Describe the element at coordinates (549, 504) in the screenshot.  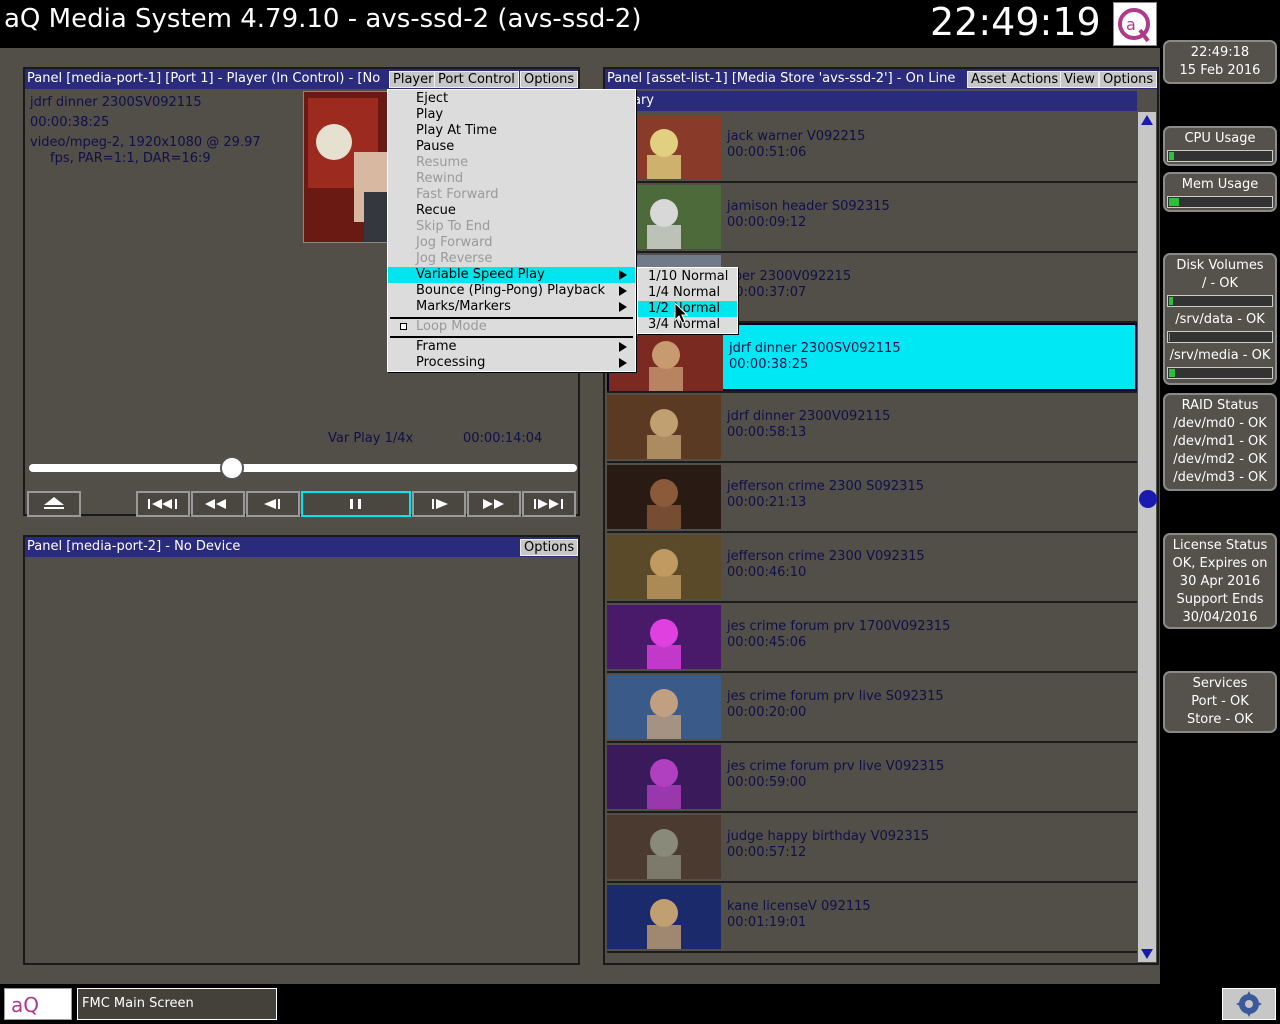
I see `skip-to-end-button` at that location.